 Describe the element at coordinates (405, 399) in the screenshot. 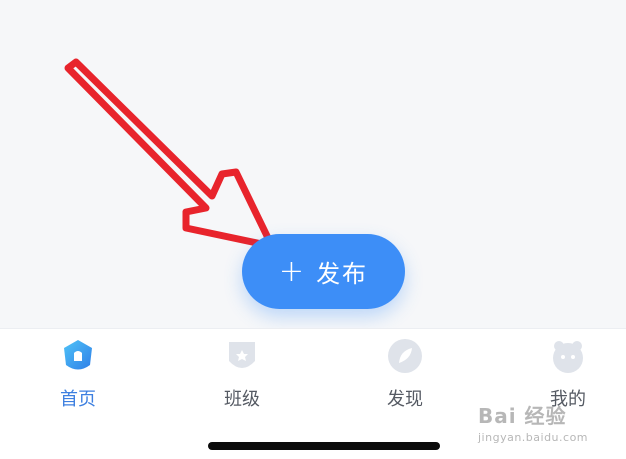

I see `tab-label: 发现` at that location.